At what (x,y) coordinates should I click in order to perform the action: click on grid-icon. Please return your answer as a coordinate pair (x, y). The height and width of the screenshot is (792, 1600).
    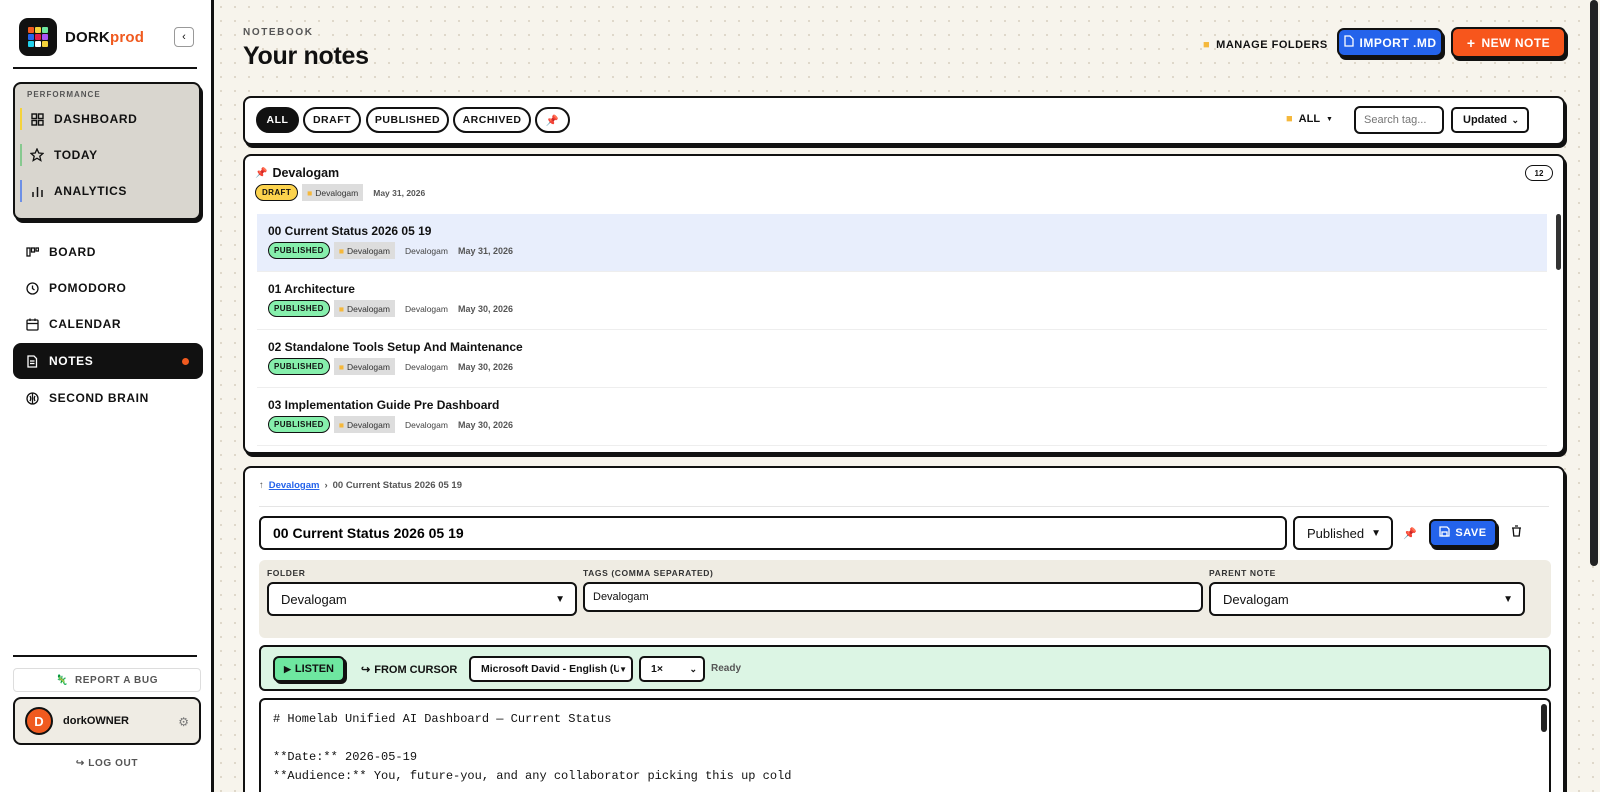
    Looking at the image, I should click on (37, 119).